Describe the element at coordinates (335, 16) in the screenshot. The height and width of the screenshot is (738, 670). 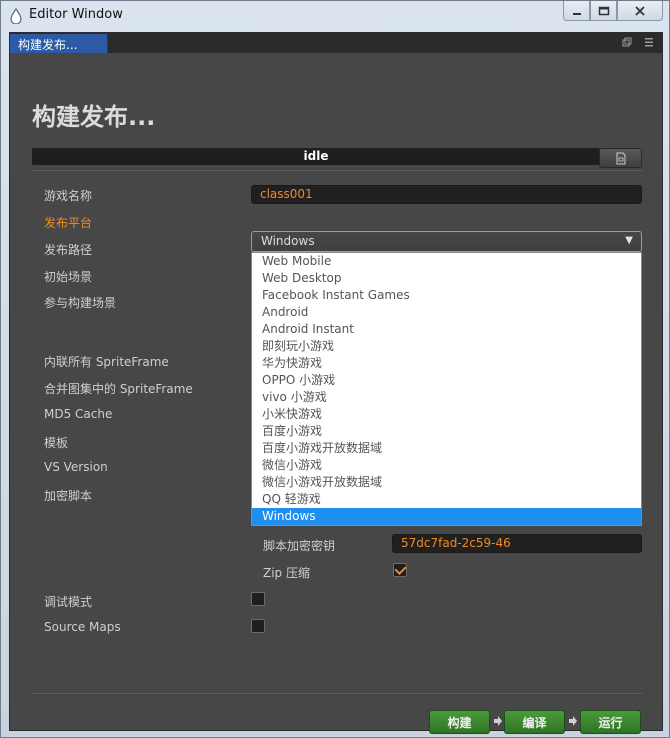
I see `title-bar: Editor Window` at that location.